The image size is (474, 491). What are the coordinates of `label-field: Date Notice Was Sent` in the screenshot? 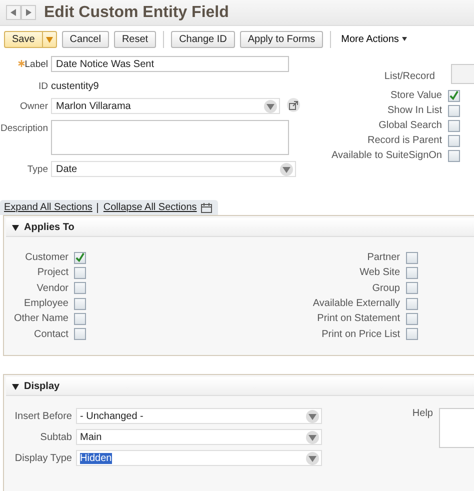 It's located at (170, 64).